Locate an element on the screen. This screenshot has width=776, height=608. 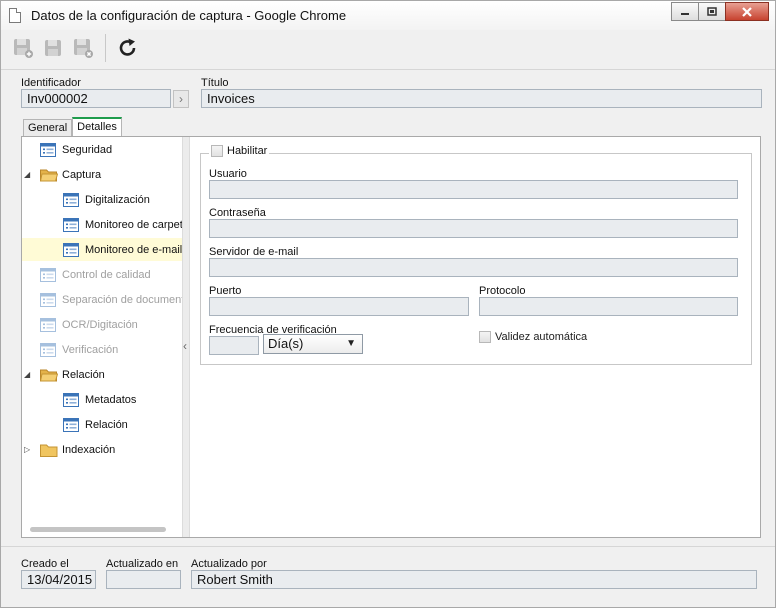
protocol-input is located at coordinates (608, 306).